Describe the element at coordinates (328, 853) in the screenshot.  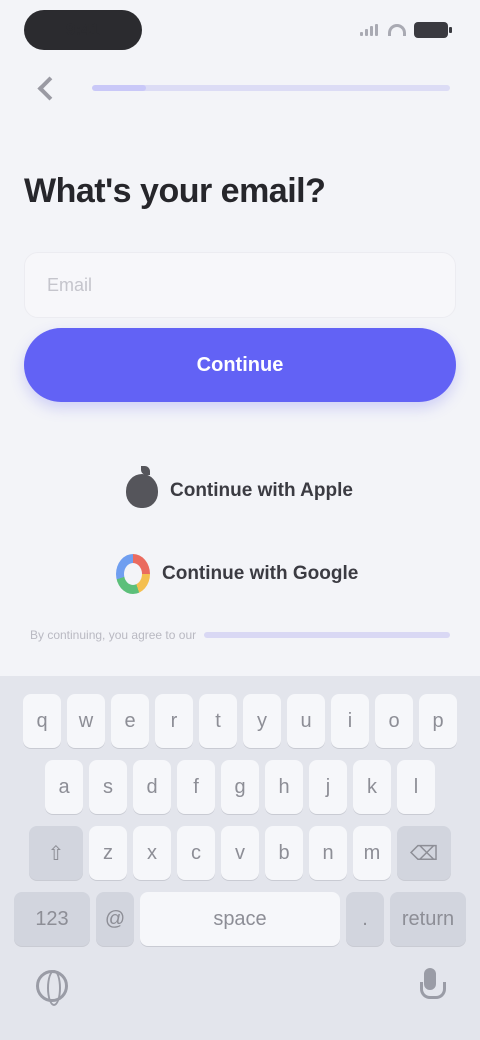
I see `key-n: n` at that location.